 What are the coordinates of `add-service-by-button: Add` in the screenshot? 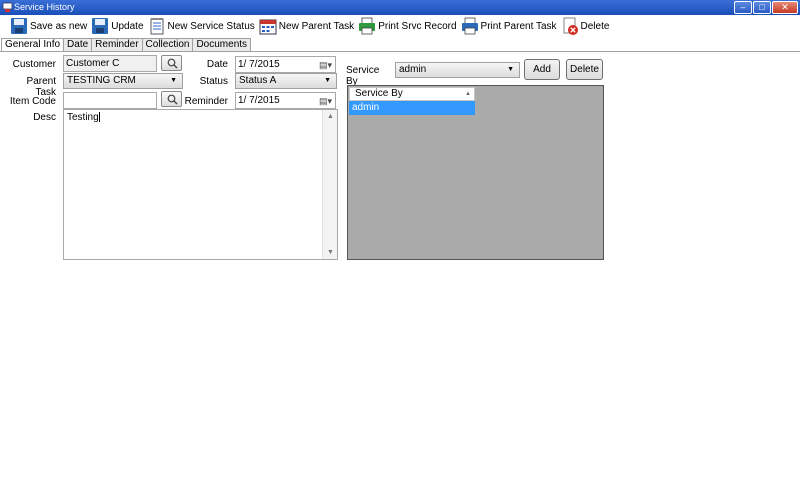 It's located at (542, 69).